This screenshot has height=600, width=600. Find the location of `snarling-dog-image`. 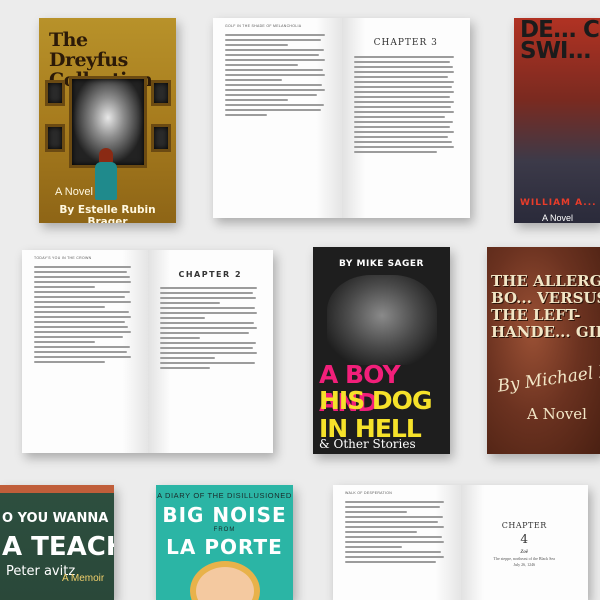

snarling-dog-image is located at coordinates (382, 320).